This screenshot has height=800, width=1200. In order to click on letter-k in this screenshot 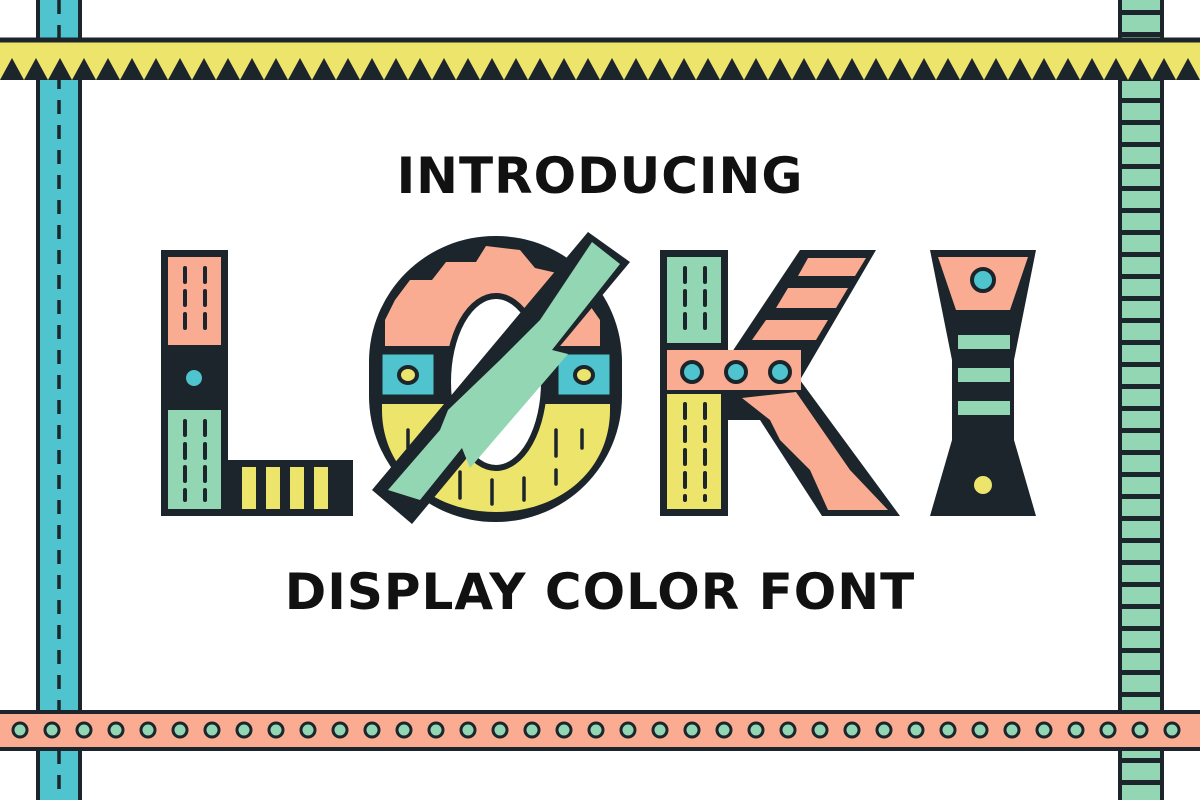, I will do `click(780, 383)`.